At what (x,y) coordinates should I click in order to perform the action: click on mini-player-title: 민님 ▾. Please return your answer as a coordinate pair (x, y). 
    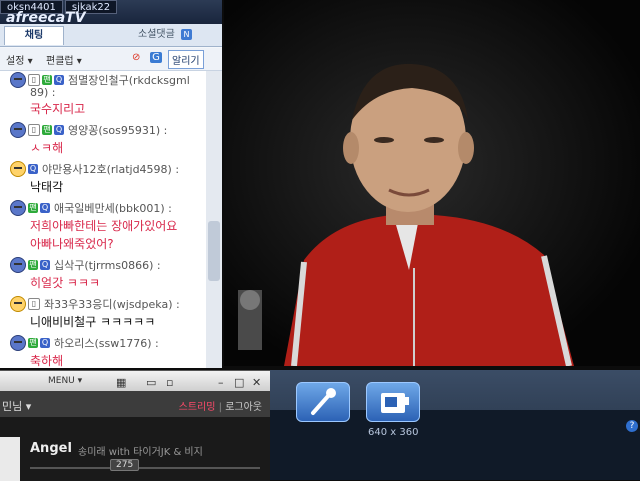
    Looking at the image, I should click on (17, 406).